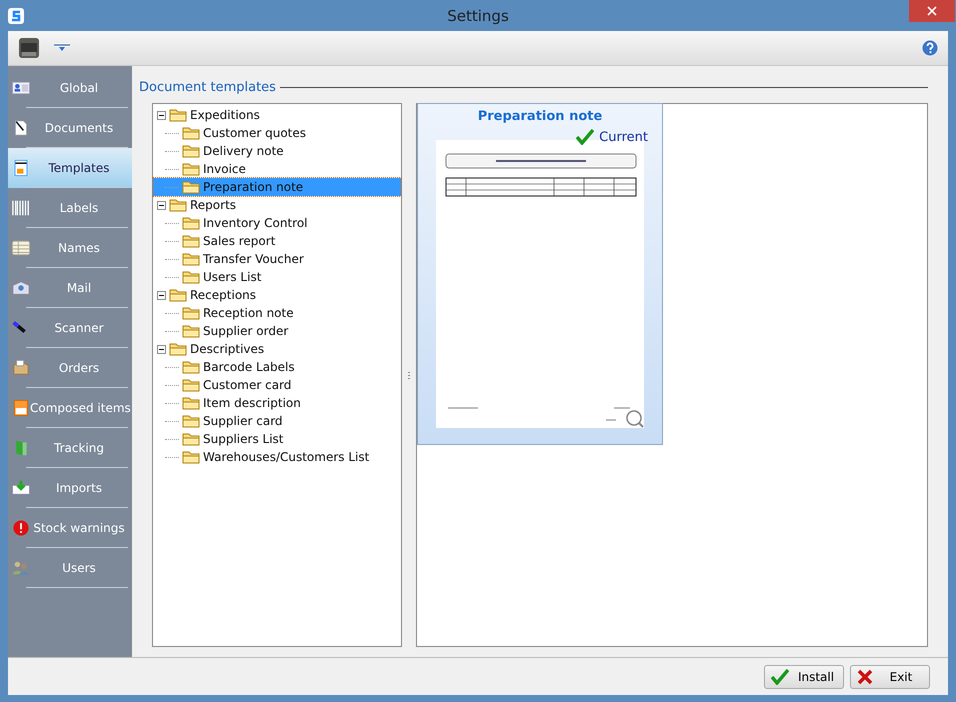 The width and height of the screenshot is (956, 702). I want to click on install-button: Install, so click(804, 676).